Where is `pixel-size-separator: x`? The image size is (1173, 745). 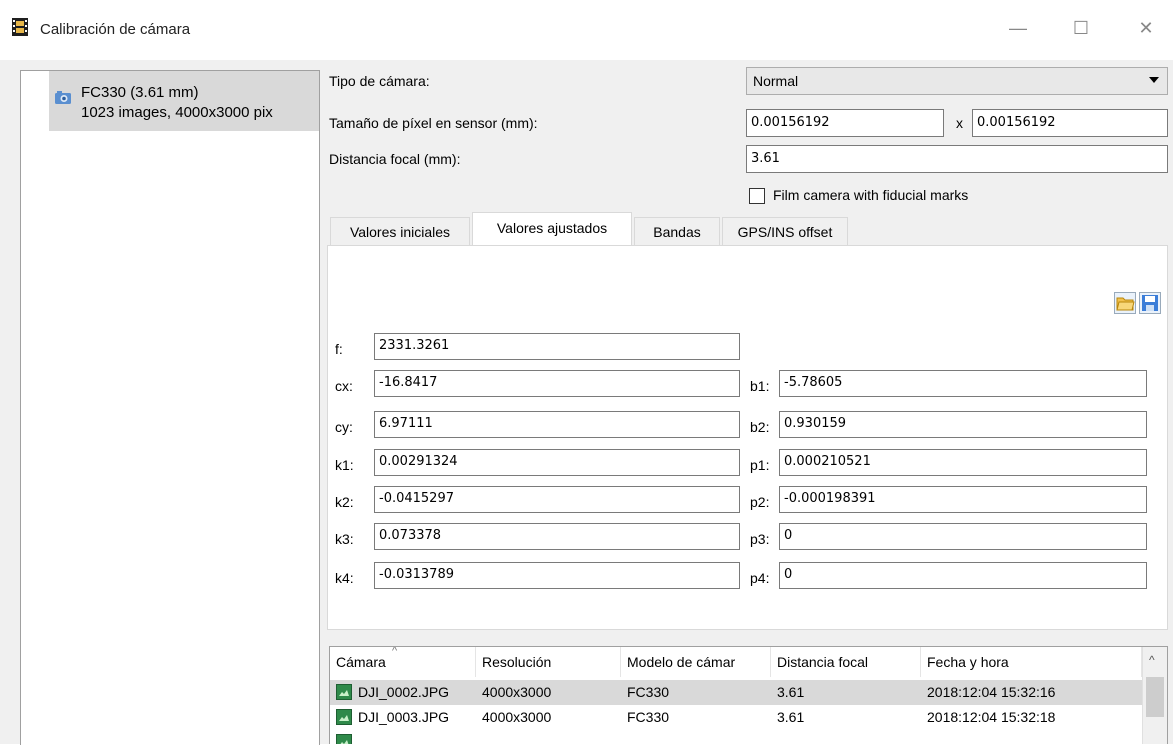
pixel-size-separator: x is located at coordinates (959, 123).